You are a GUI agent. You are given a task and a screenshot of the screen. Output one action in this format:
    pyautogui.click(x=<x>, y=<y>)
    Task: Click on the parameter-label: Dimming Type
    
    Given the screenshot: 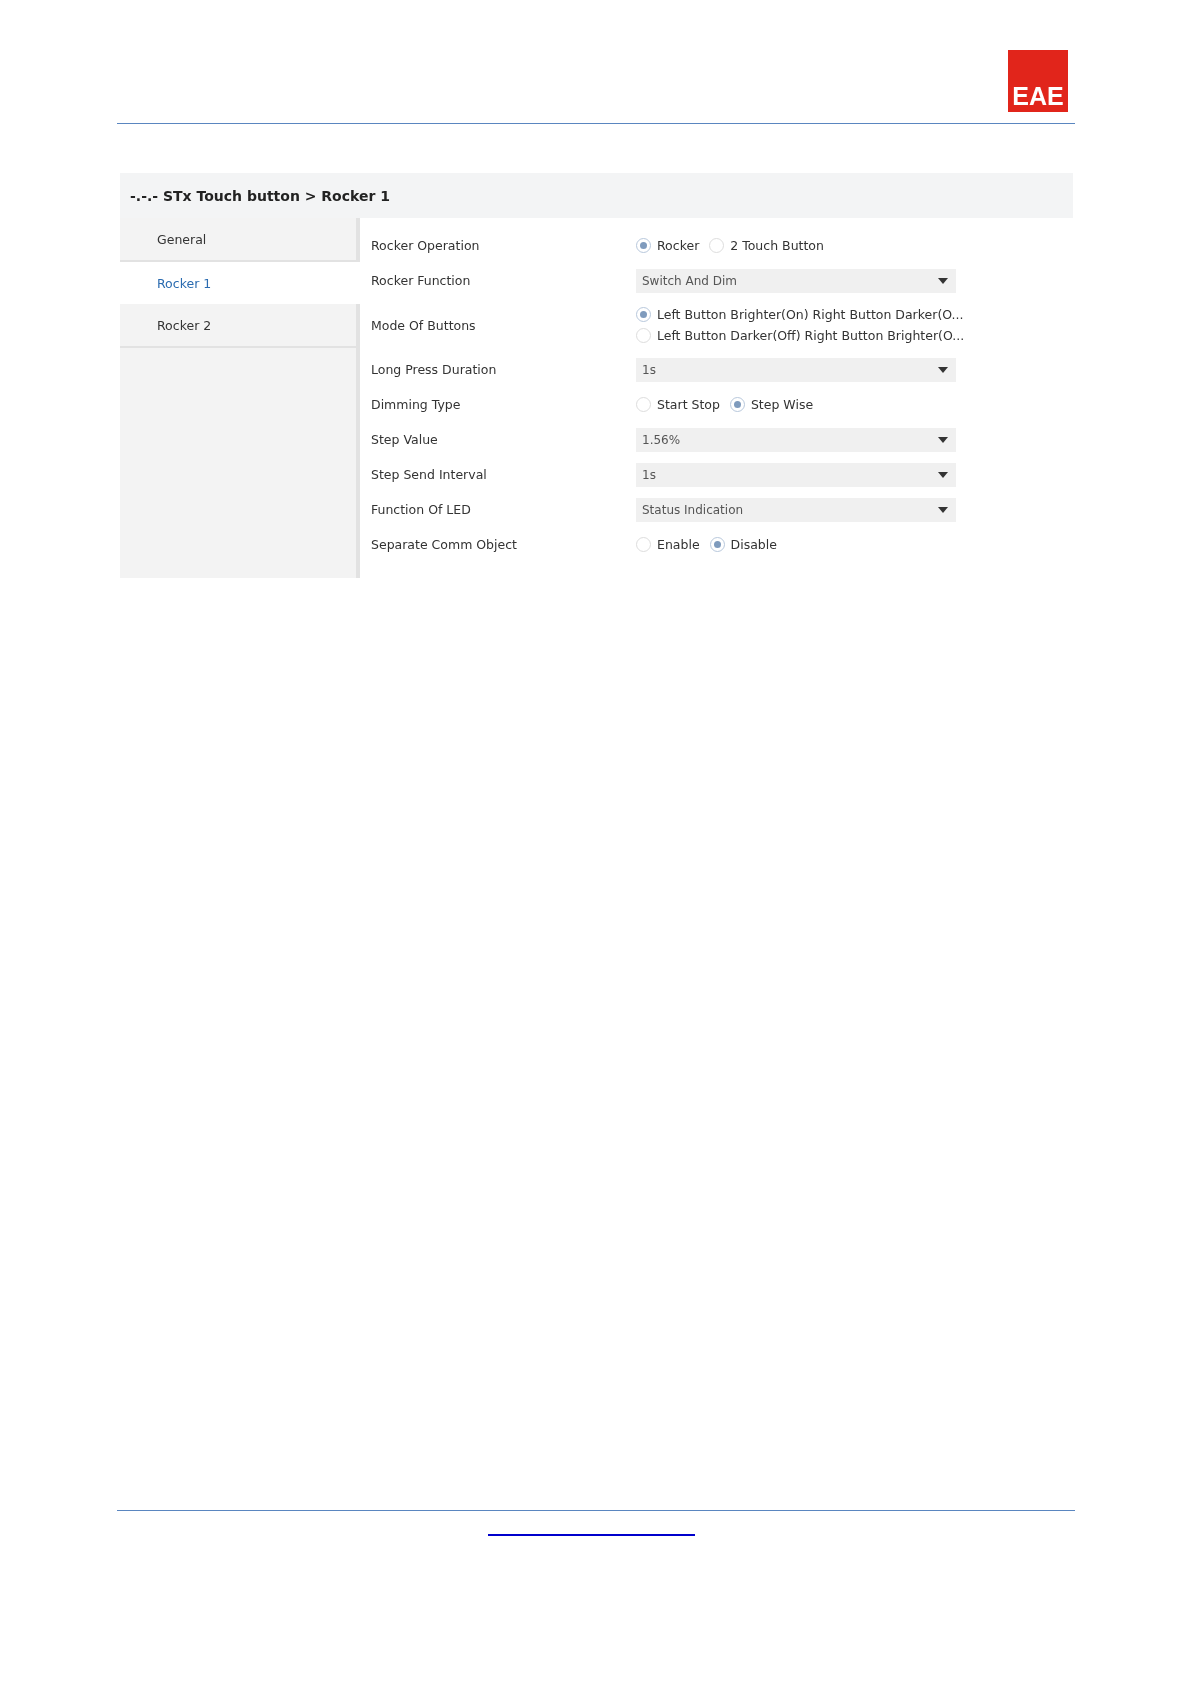 What is the action you would take?
    pyautogui.click(x=416, y=404)
    